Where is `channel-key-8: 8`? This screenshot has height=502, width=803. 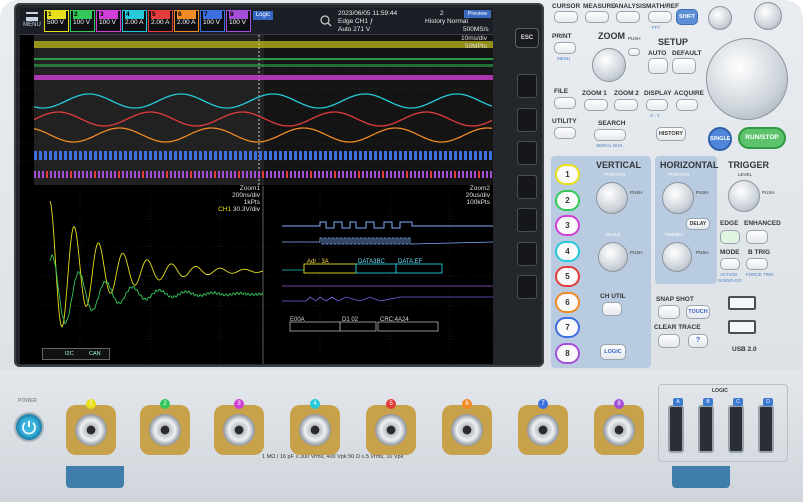
channel-key-8: 8 is located at coordinates (567, 353).